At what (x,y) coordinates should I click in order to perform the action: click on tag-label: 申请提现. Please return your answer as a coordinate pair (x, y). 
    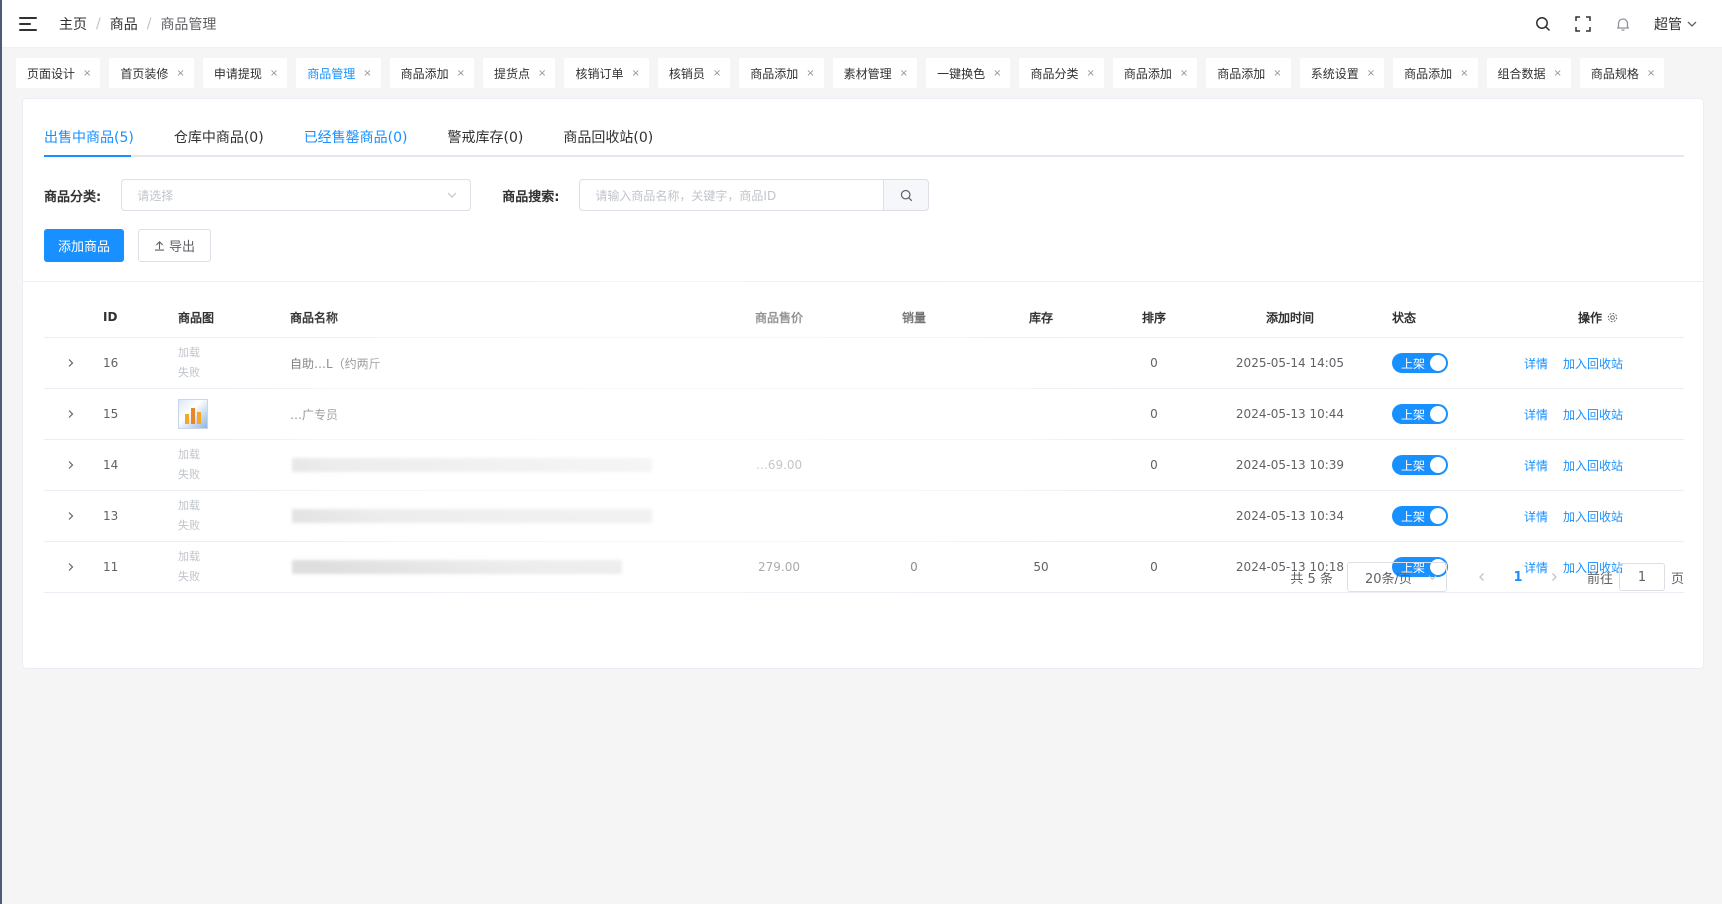
    Looking at the image, I should click on (237, 73).